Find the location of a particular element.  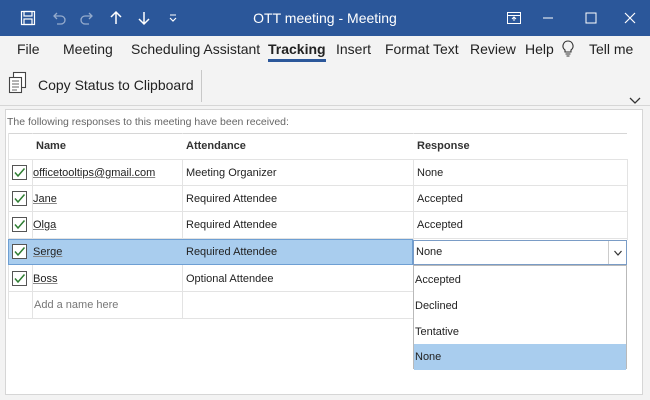

title-bar: OTT meeting - Meeting is located at coordinates (325, 18).